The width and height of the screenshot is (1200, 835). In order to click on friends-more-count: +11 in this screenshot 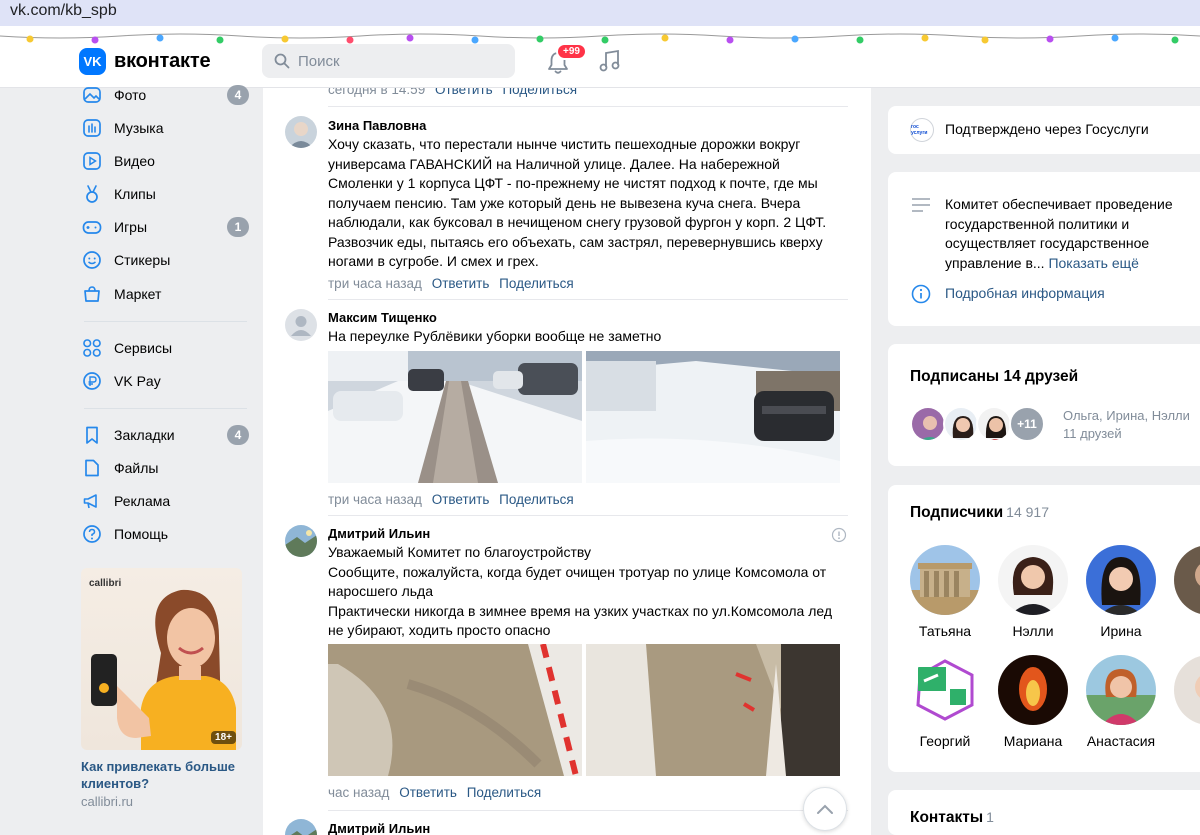, I will do `click(1027, 424)`.